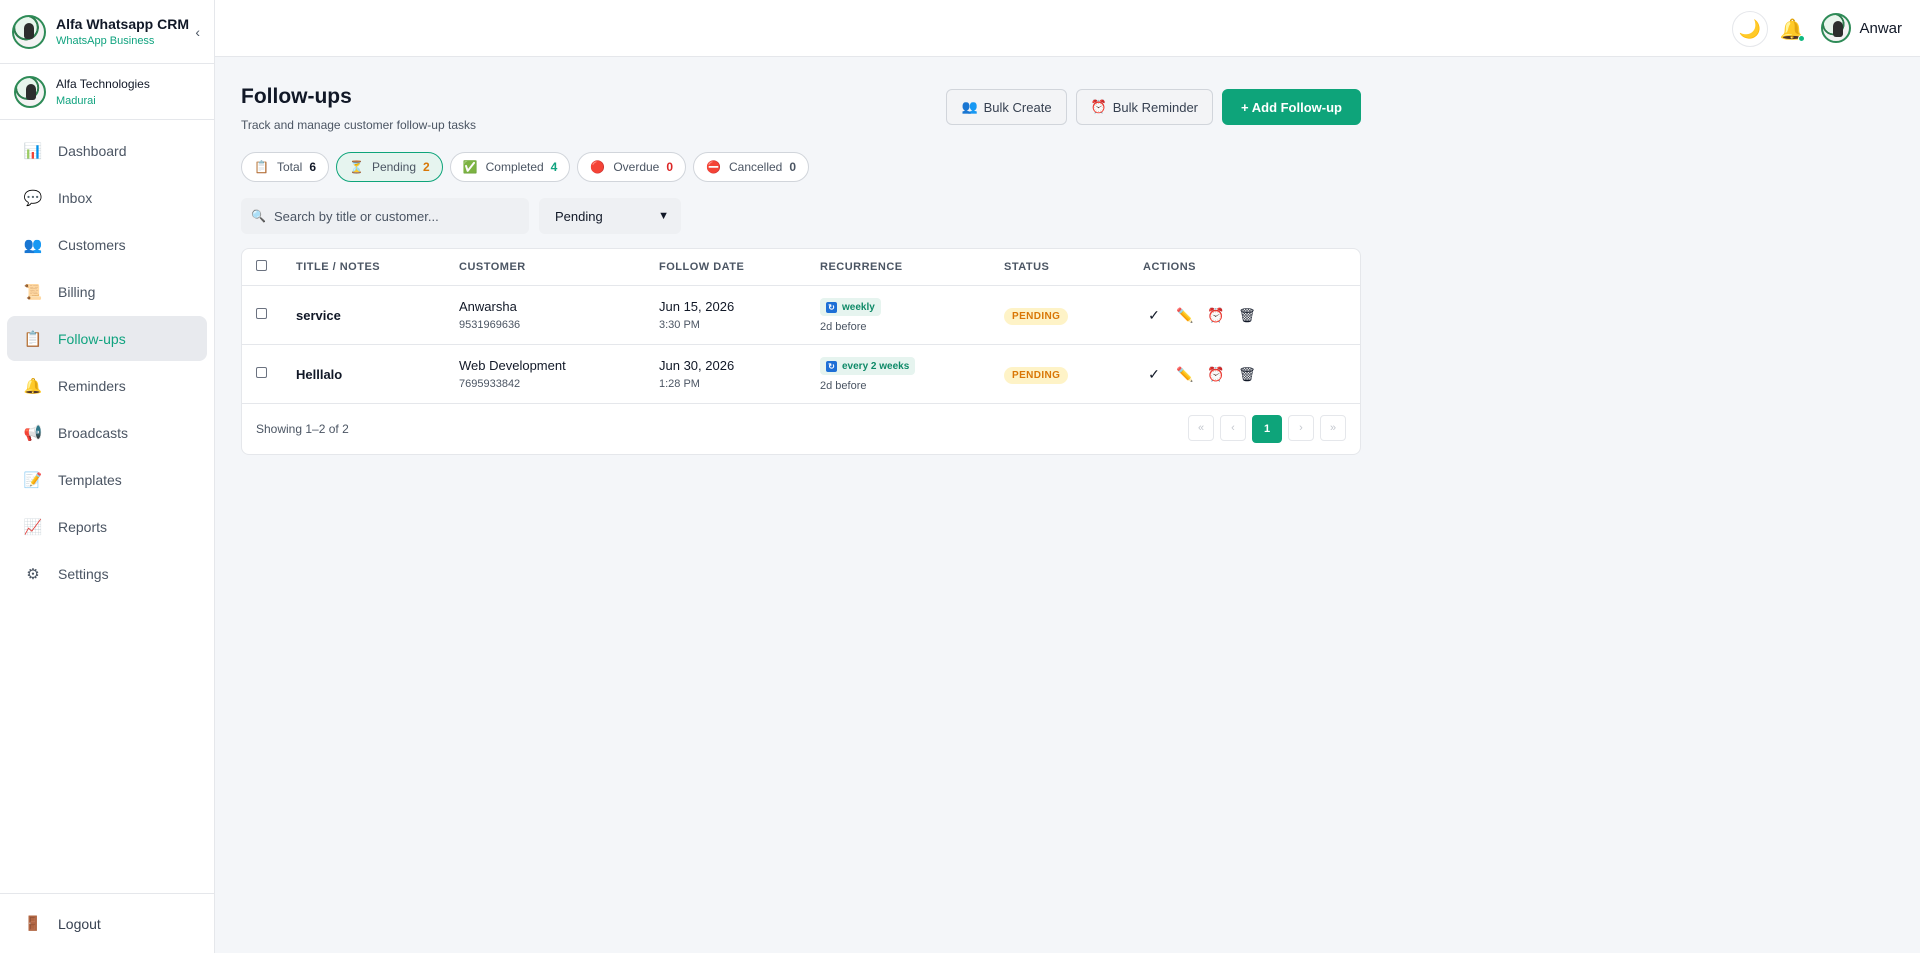  I want to click on brand-header: Alfa Whatsapp CRM WhatsApp Business ‹, so click(107, 32).